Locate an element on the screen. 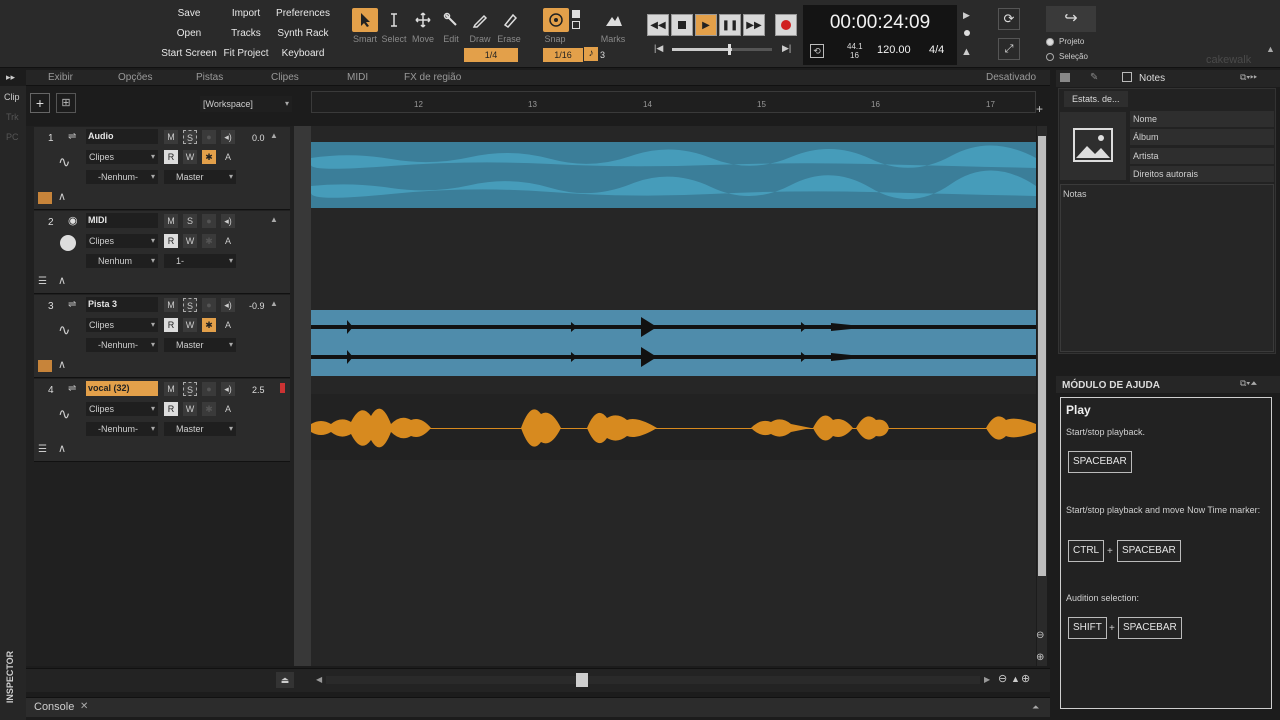  vocal-clip is located at coordinates (673, 427).